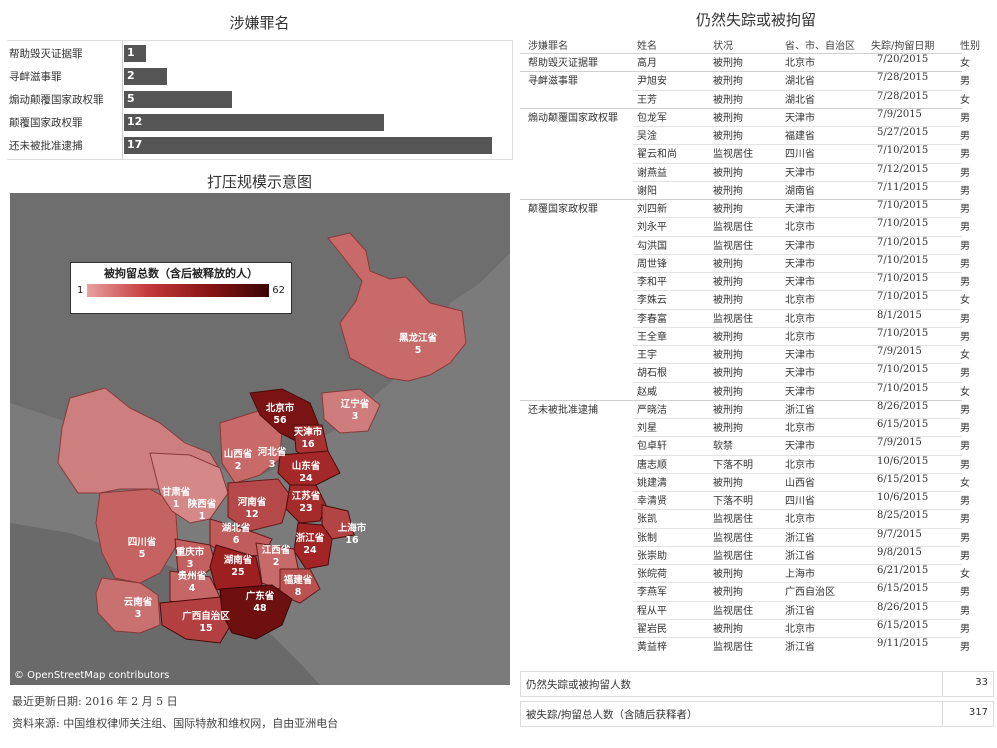 The image size is (997, 748). Describe the element at coordinates (756, 334) in the screenshot. I see `table-row: 王全章 被刑拘 北京市 7/10/2015 男` at that location.